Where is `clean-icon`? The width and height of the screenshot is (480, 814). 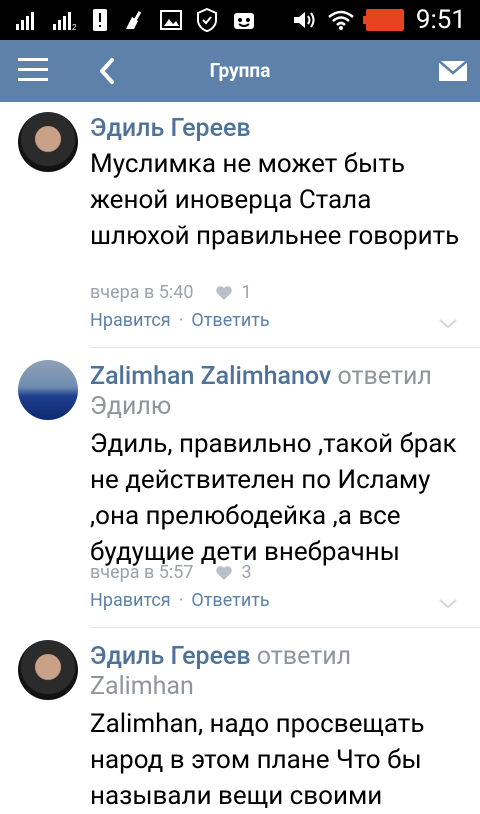
clean-icon is located at coordinates (134, 20).